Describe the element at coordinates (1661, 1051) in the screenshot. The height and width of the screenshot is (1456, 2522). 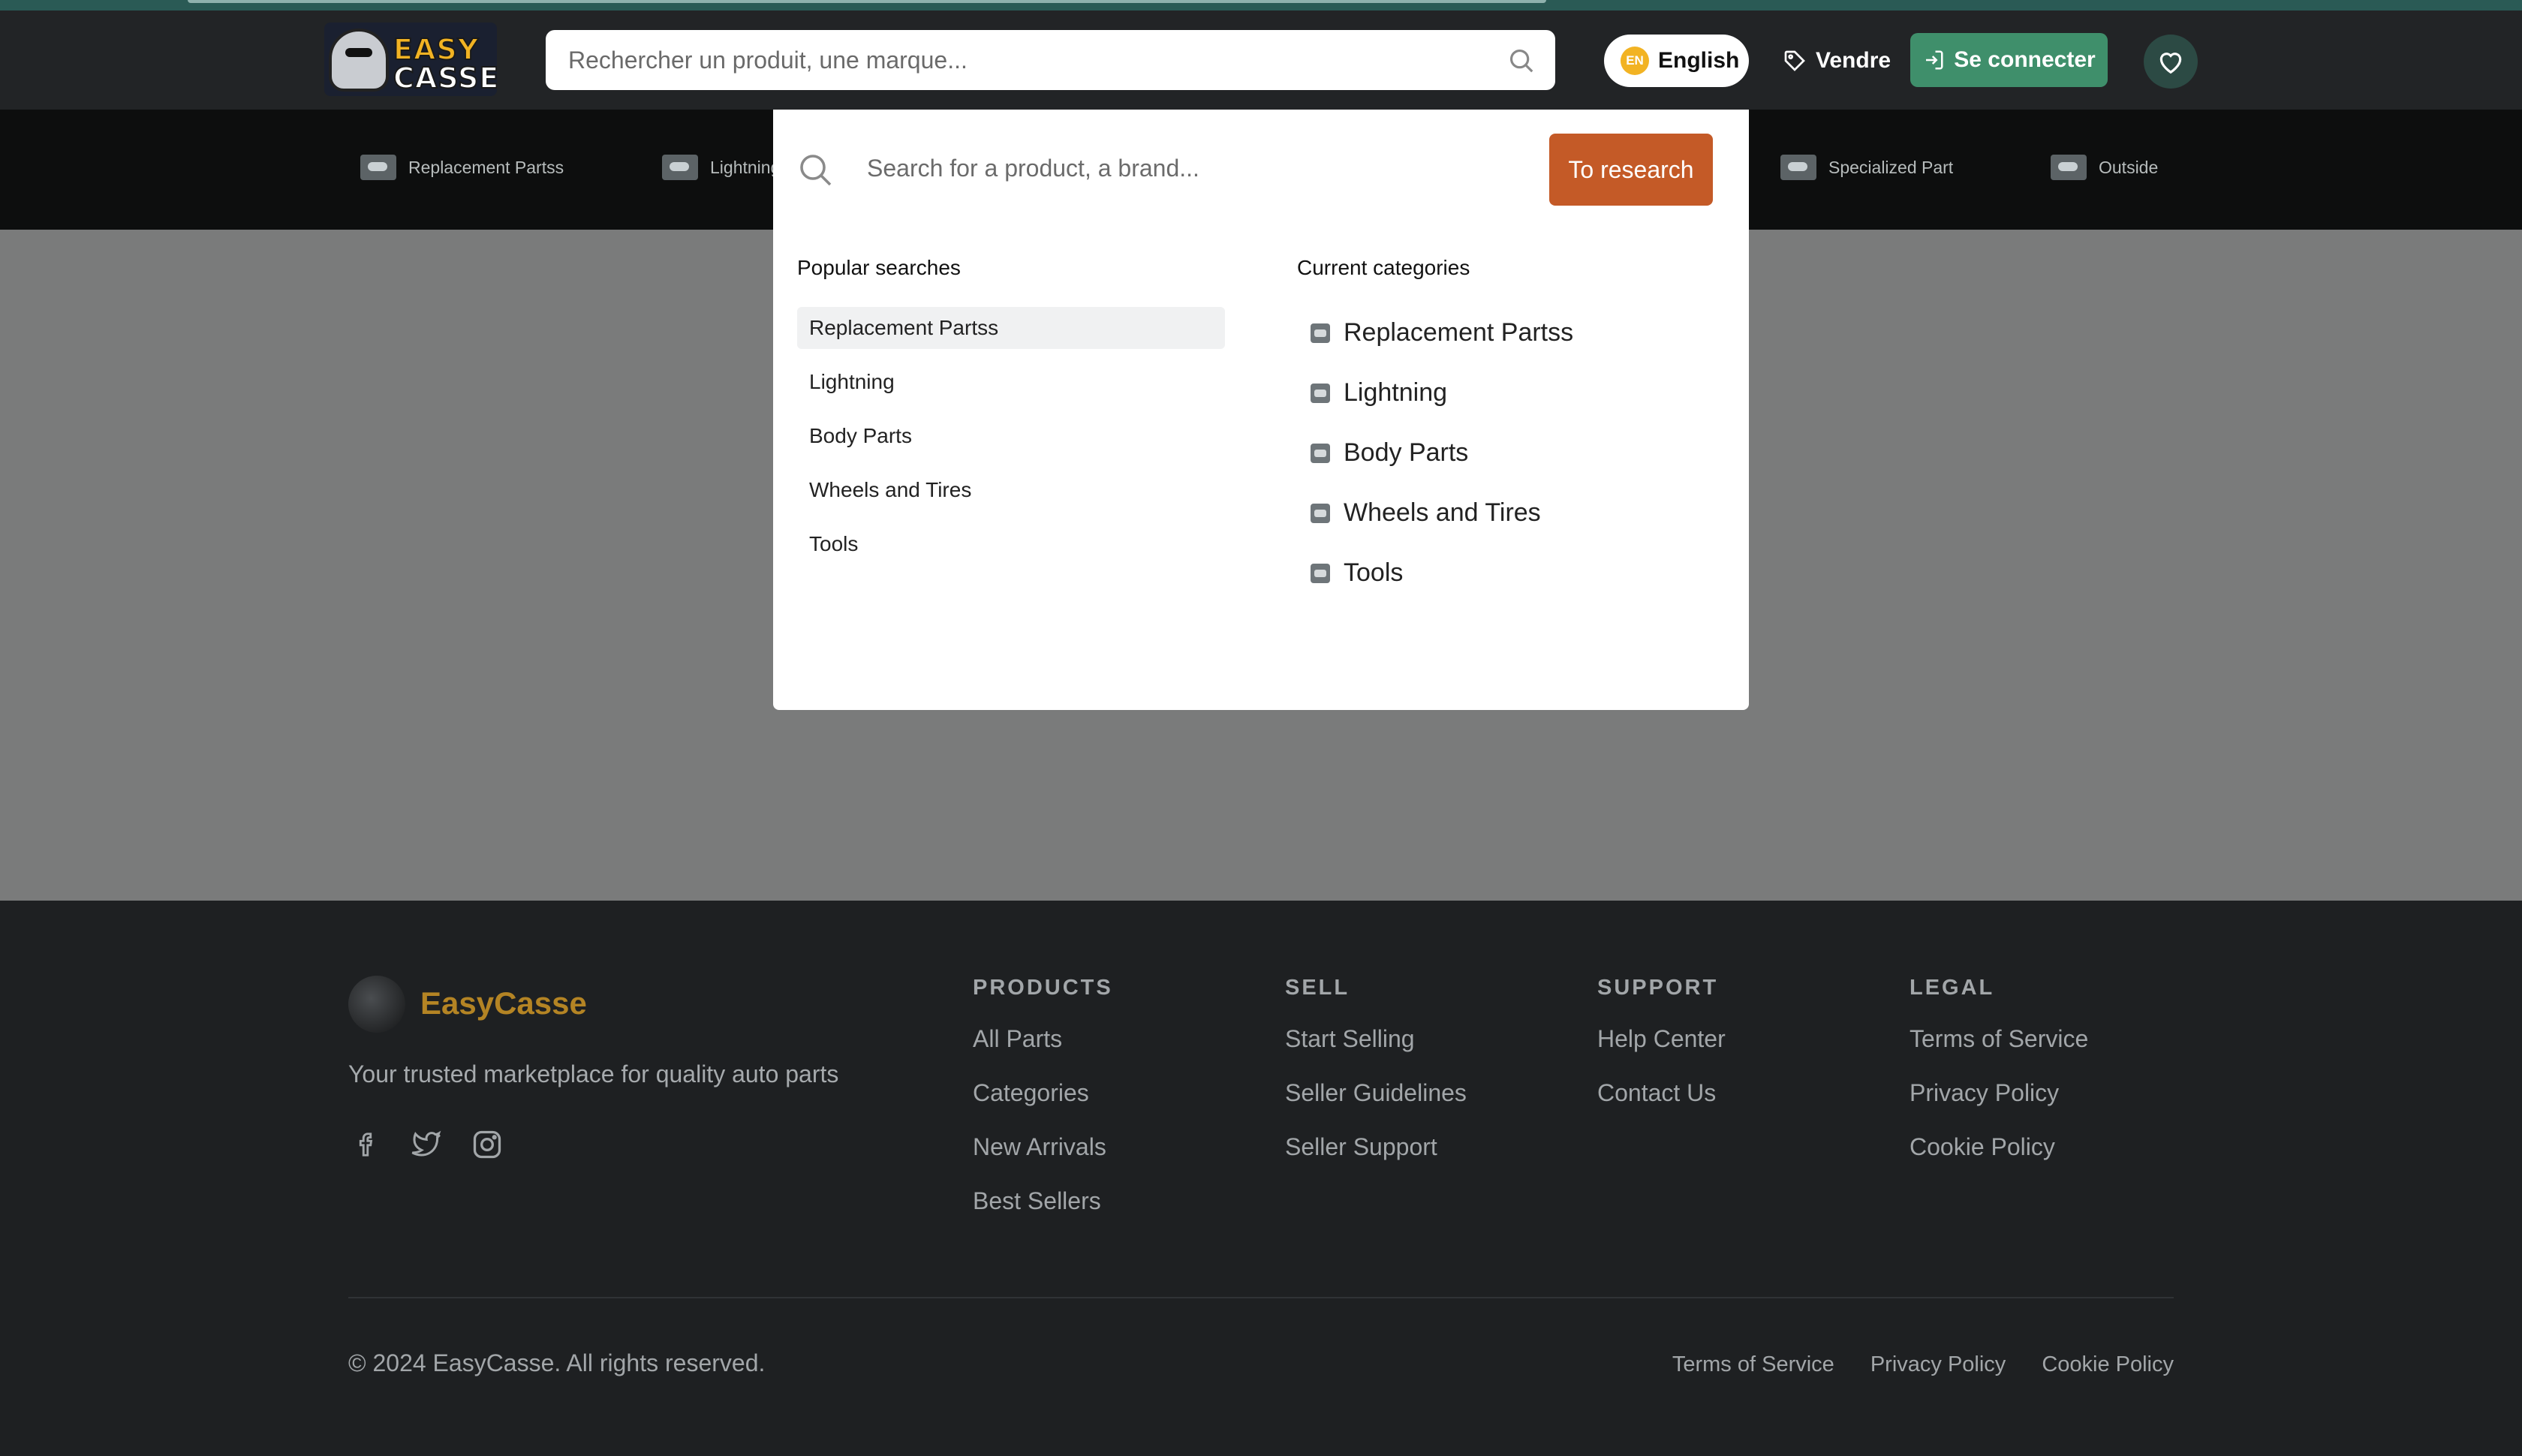
I see `footer-link: Help Center` at that location.